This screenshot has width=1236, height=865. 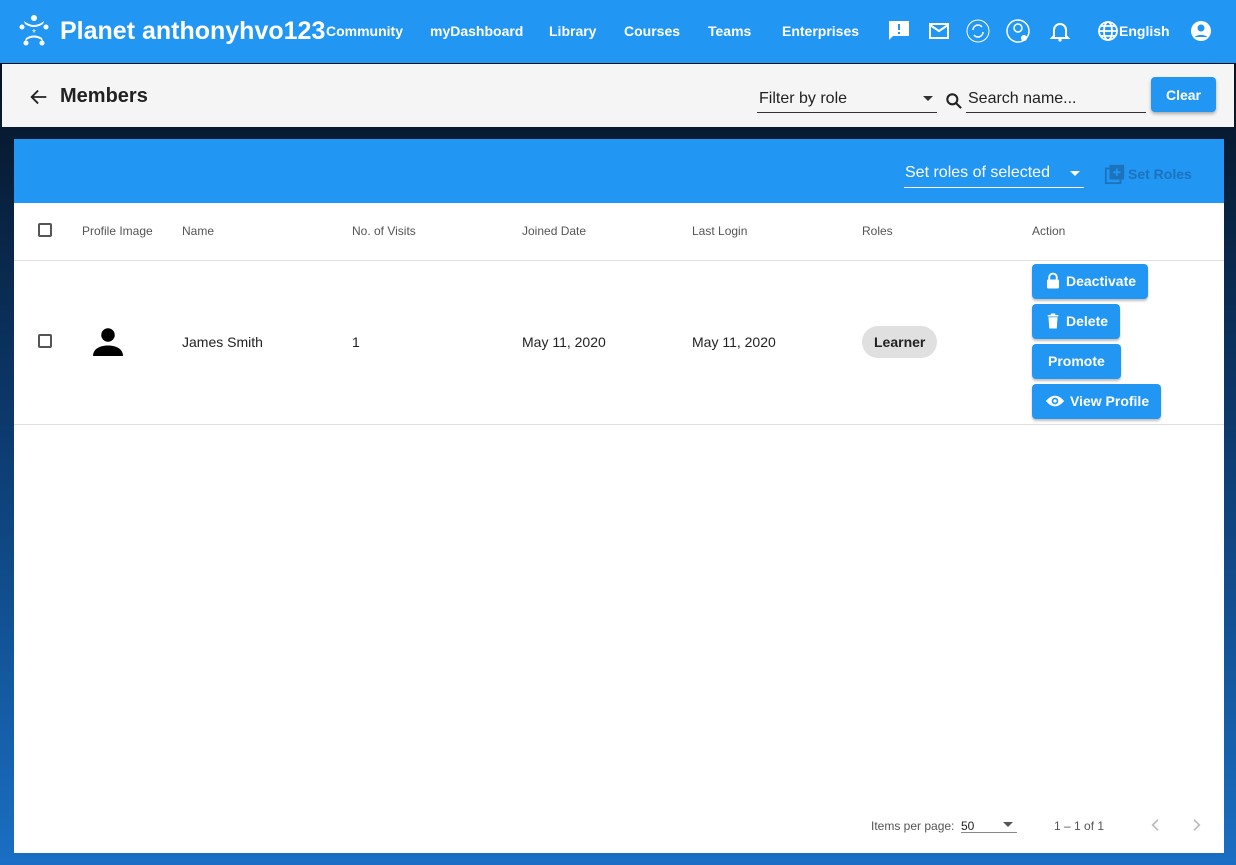 I want to click on nav-library: Library, so click(x=572, y=31).